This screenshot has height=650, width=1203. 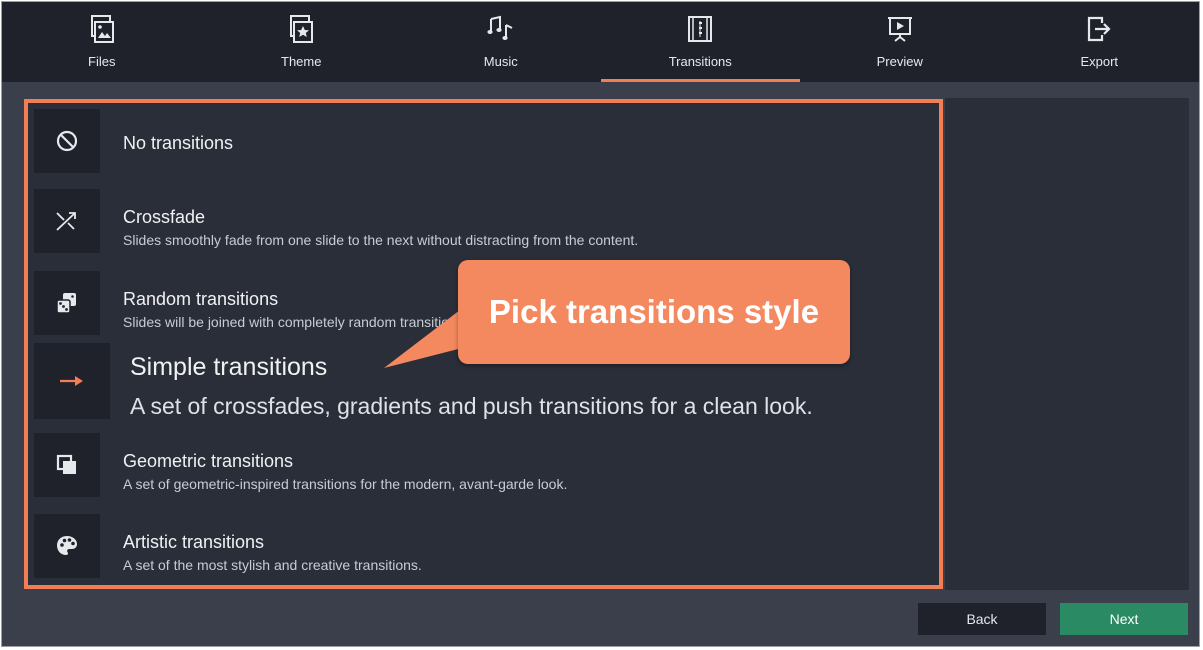 I want to click on tab-theme-label: Theme, so click(x=301, y=61).